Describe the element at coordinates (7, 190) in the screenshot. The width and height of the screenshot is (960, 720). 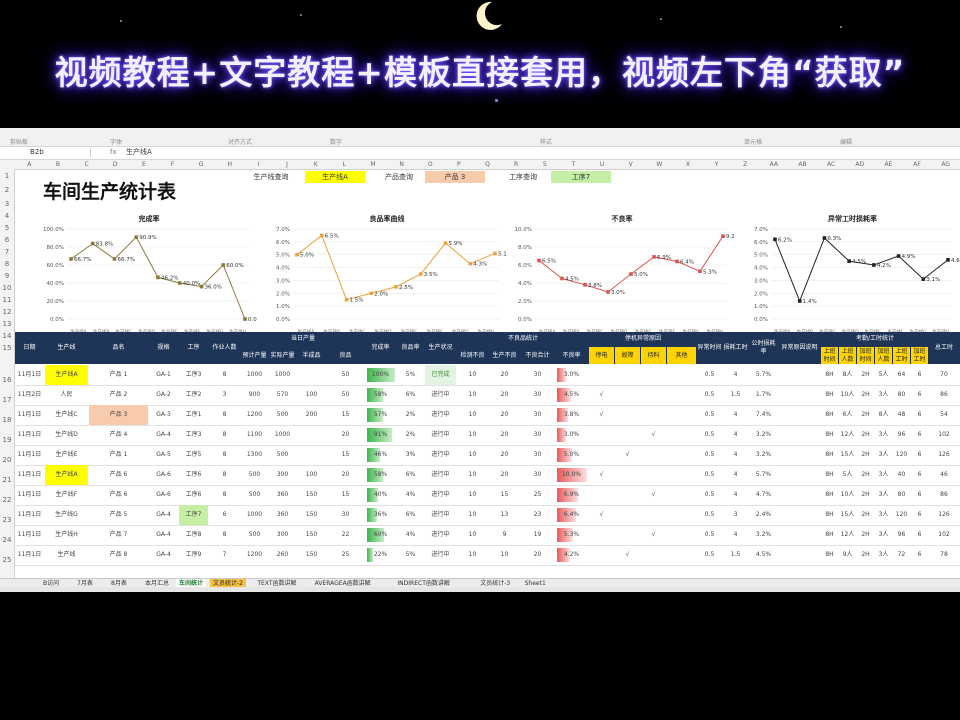
I see `row-header: 2` at that location.